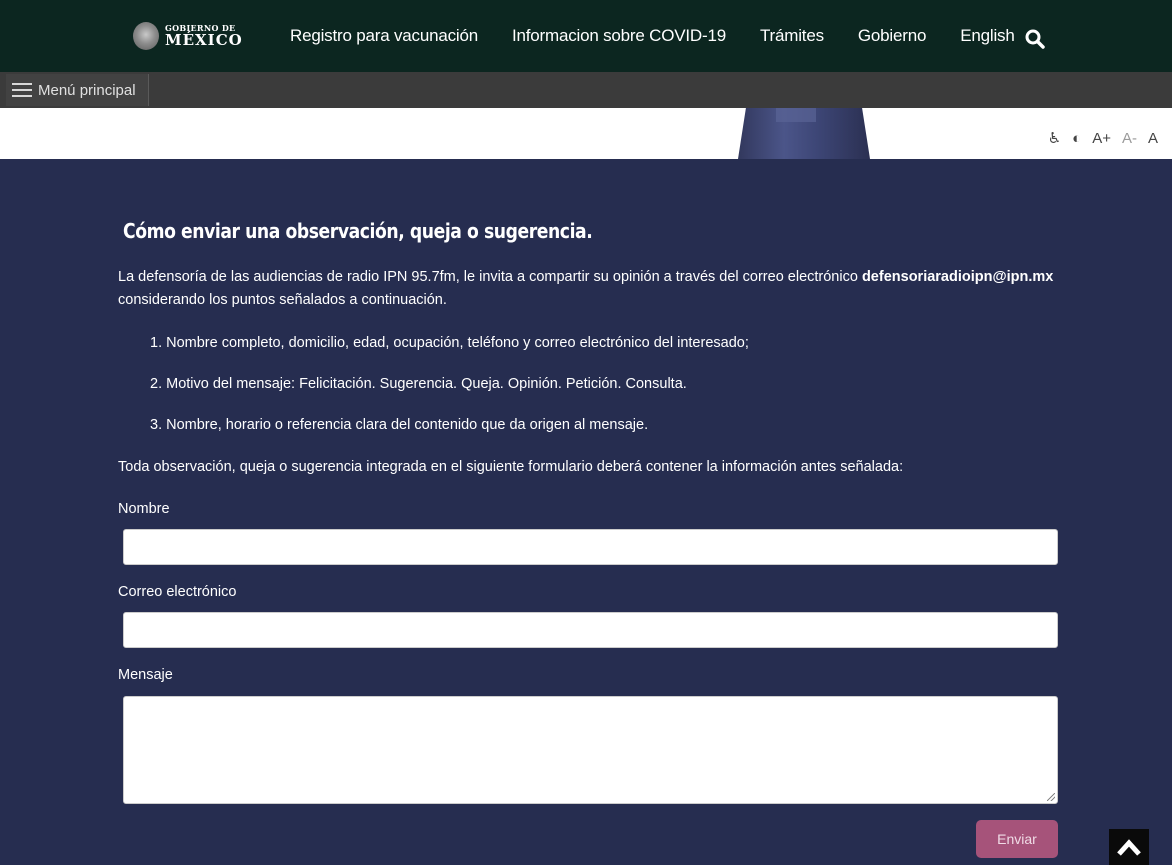  I want to click on banner-strip, so click(586, 133).